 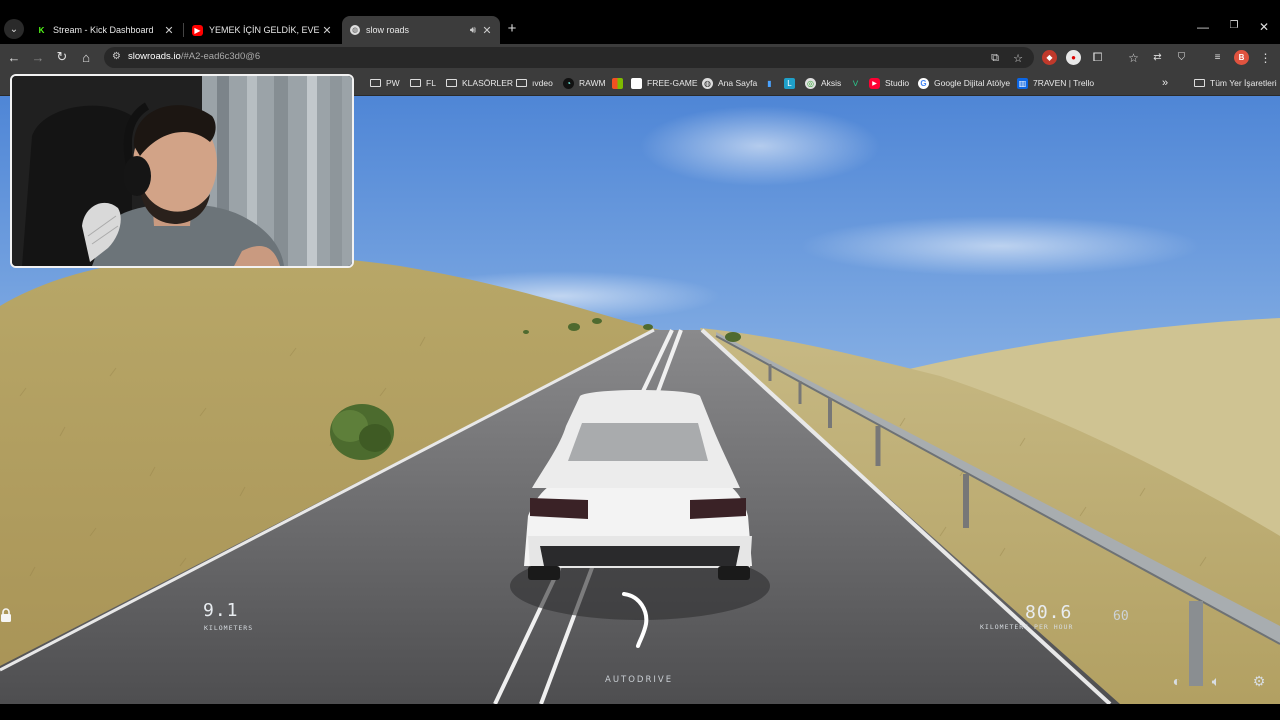 I want to click on extension-icon: ◆, so click(x=1049, y=57).